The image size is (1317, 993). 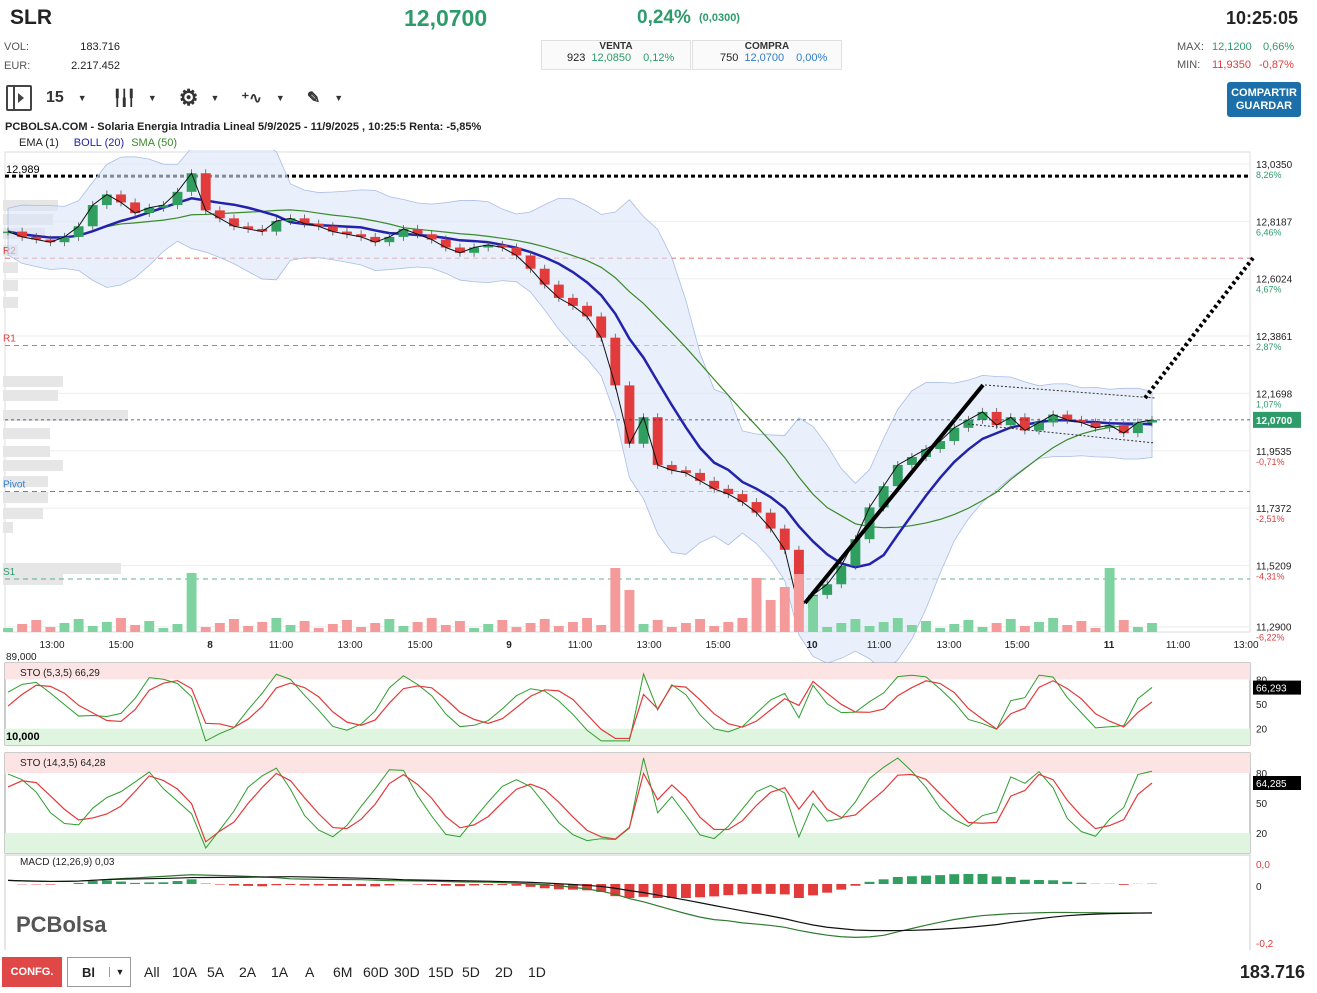 I want to click on timeframe-2a: 2A, so click(x=247, y=972).